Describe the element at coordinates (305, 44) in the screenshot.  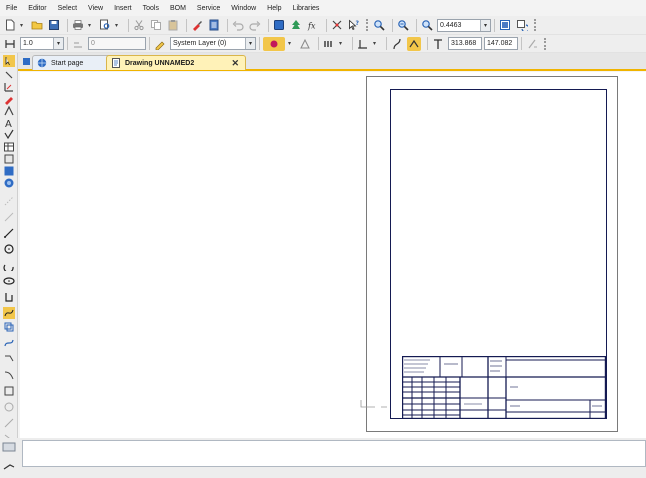
I see `transparency-button` at that location.